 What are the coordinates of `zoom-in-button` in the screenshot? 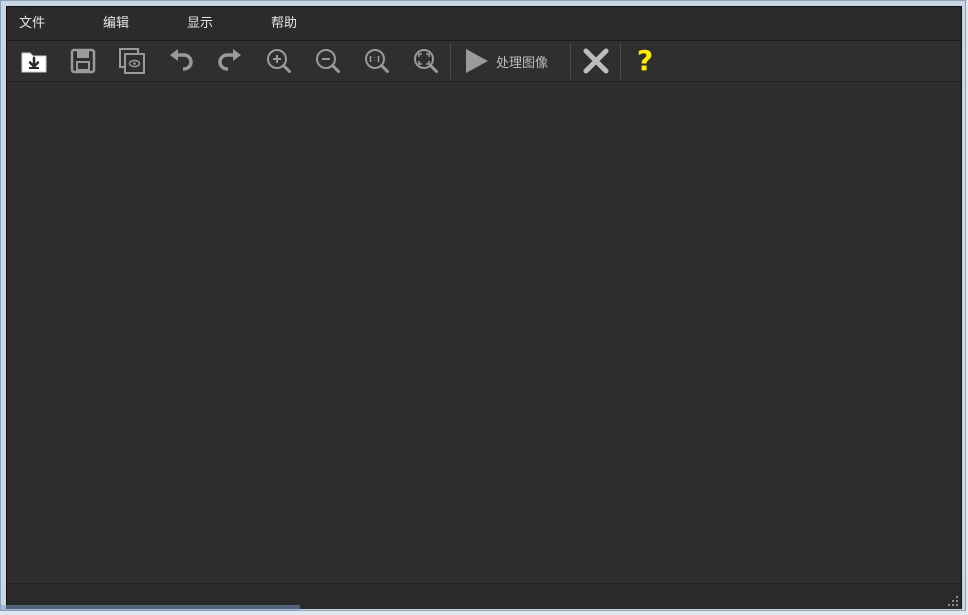 It's located at (279, 61).